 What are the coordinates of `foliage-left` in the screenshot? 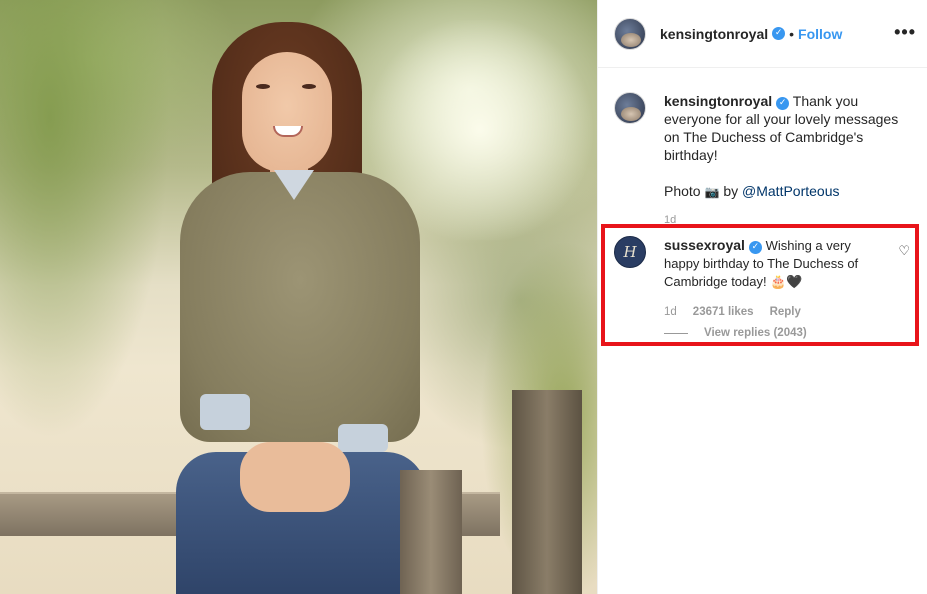 It's located at (85, 220).